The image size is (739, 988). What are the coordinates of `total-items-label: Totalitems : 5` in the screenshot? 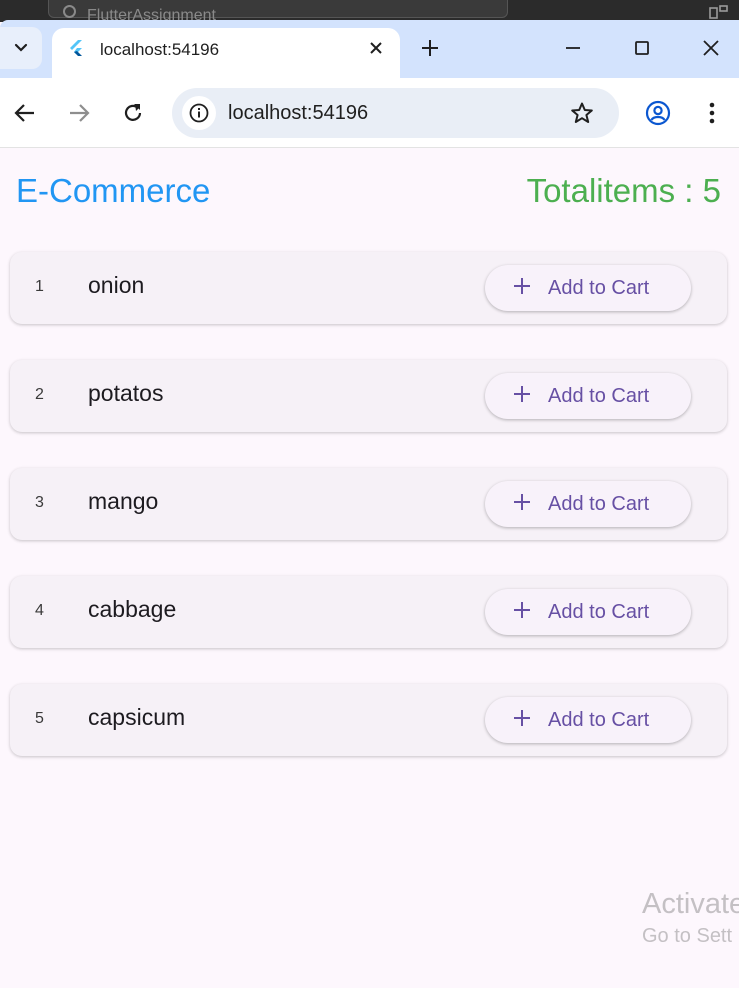 It's located at (623, 190).